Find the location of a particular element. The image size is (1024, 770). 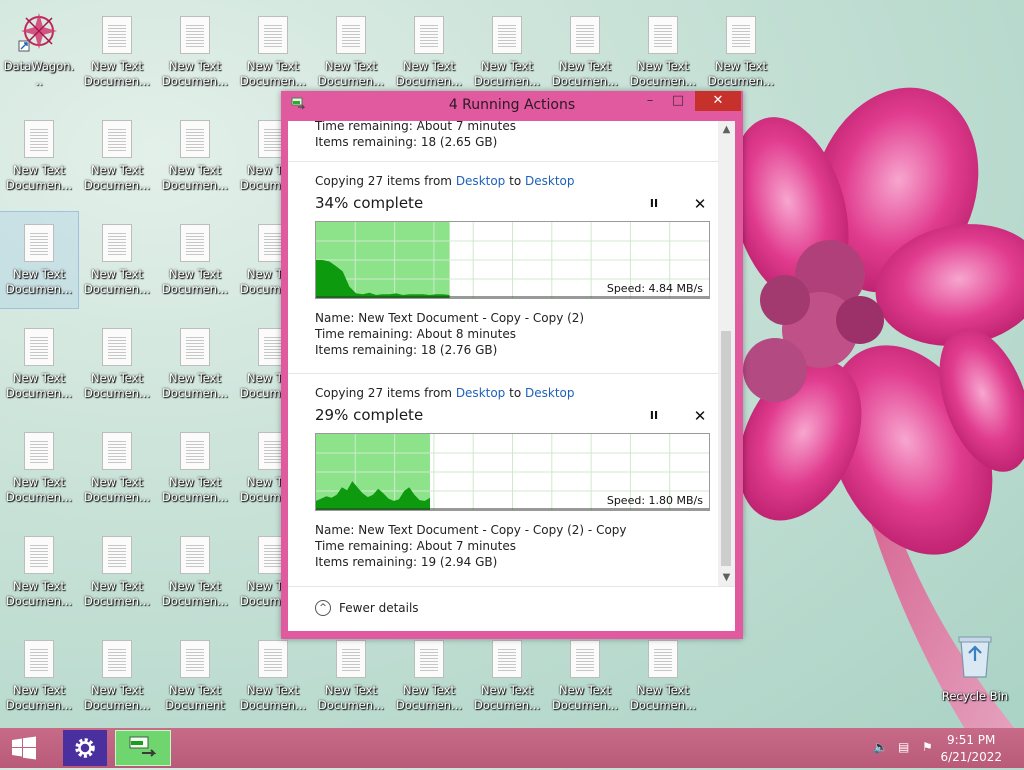

copy-window-icon is located at coordinates (143, 746).